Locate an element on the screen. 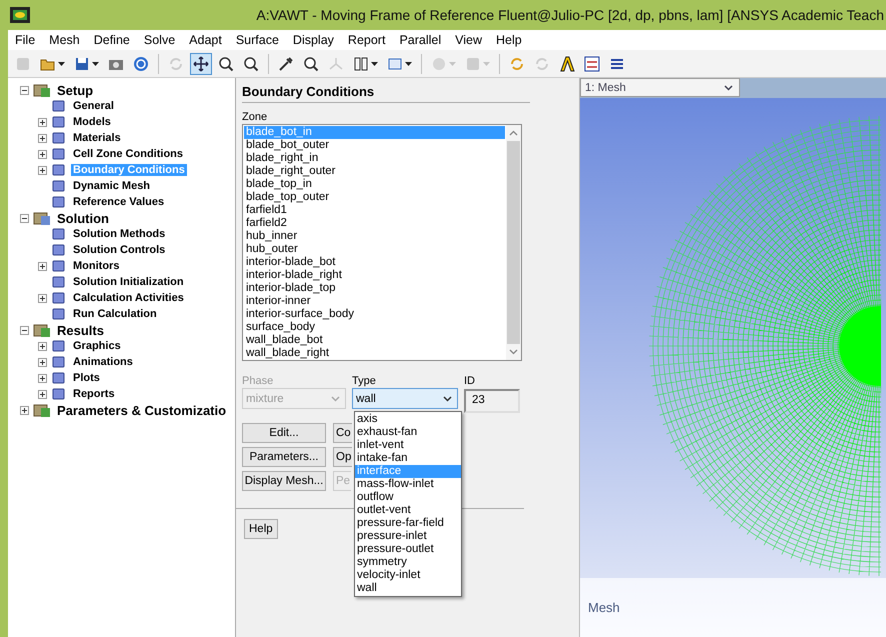 Image resolution: width=886 pixels, height=637 pixels. panel-button: Op is located at coordinates (342, 457).